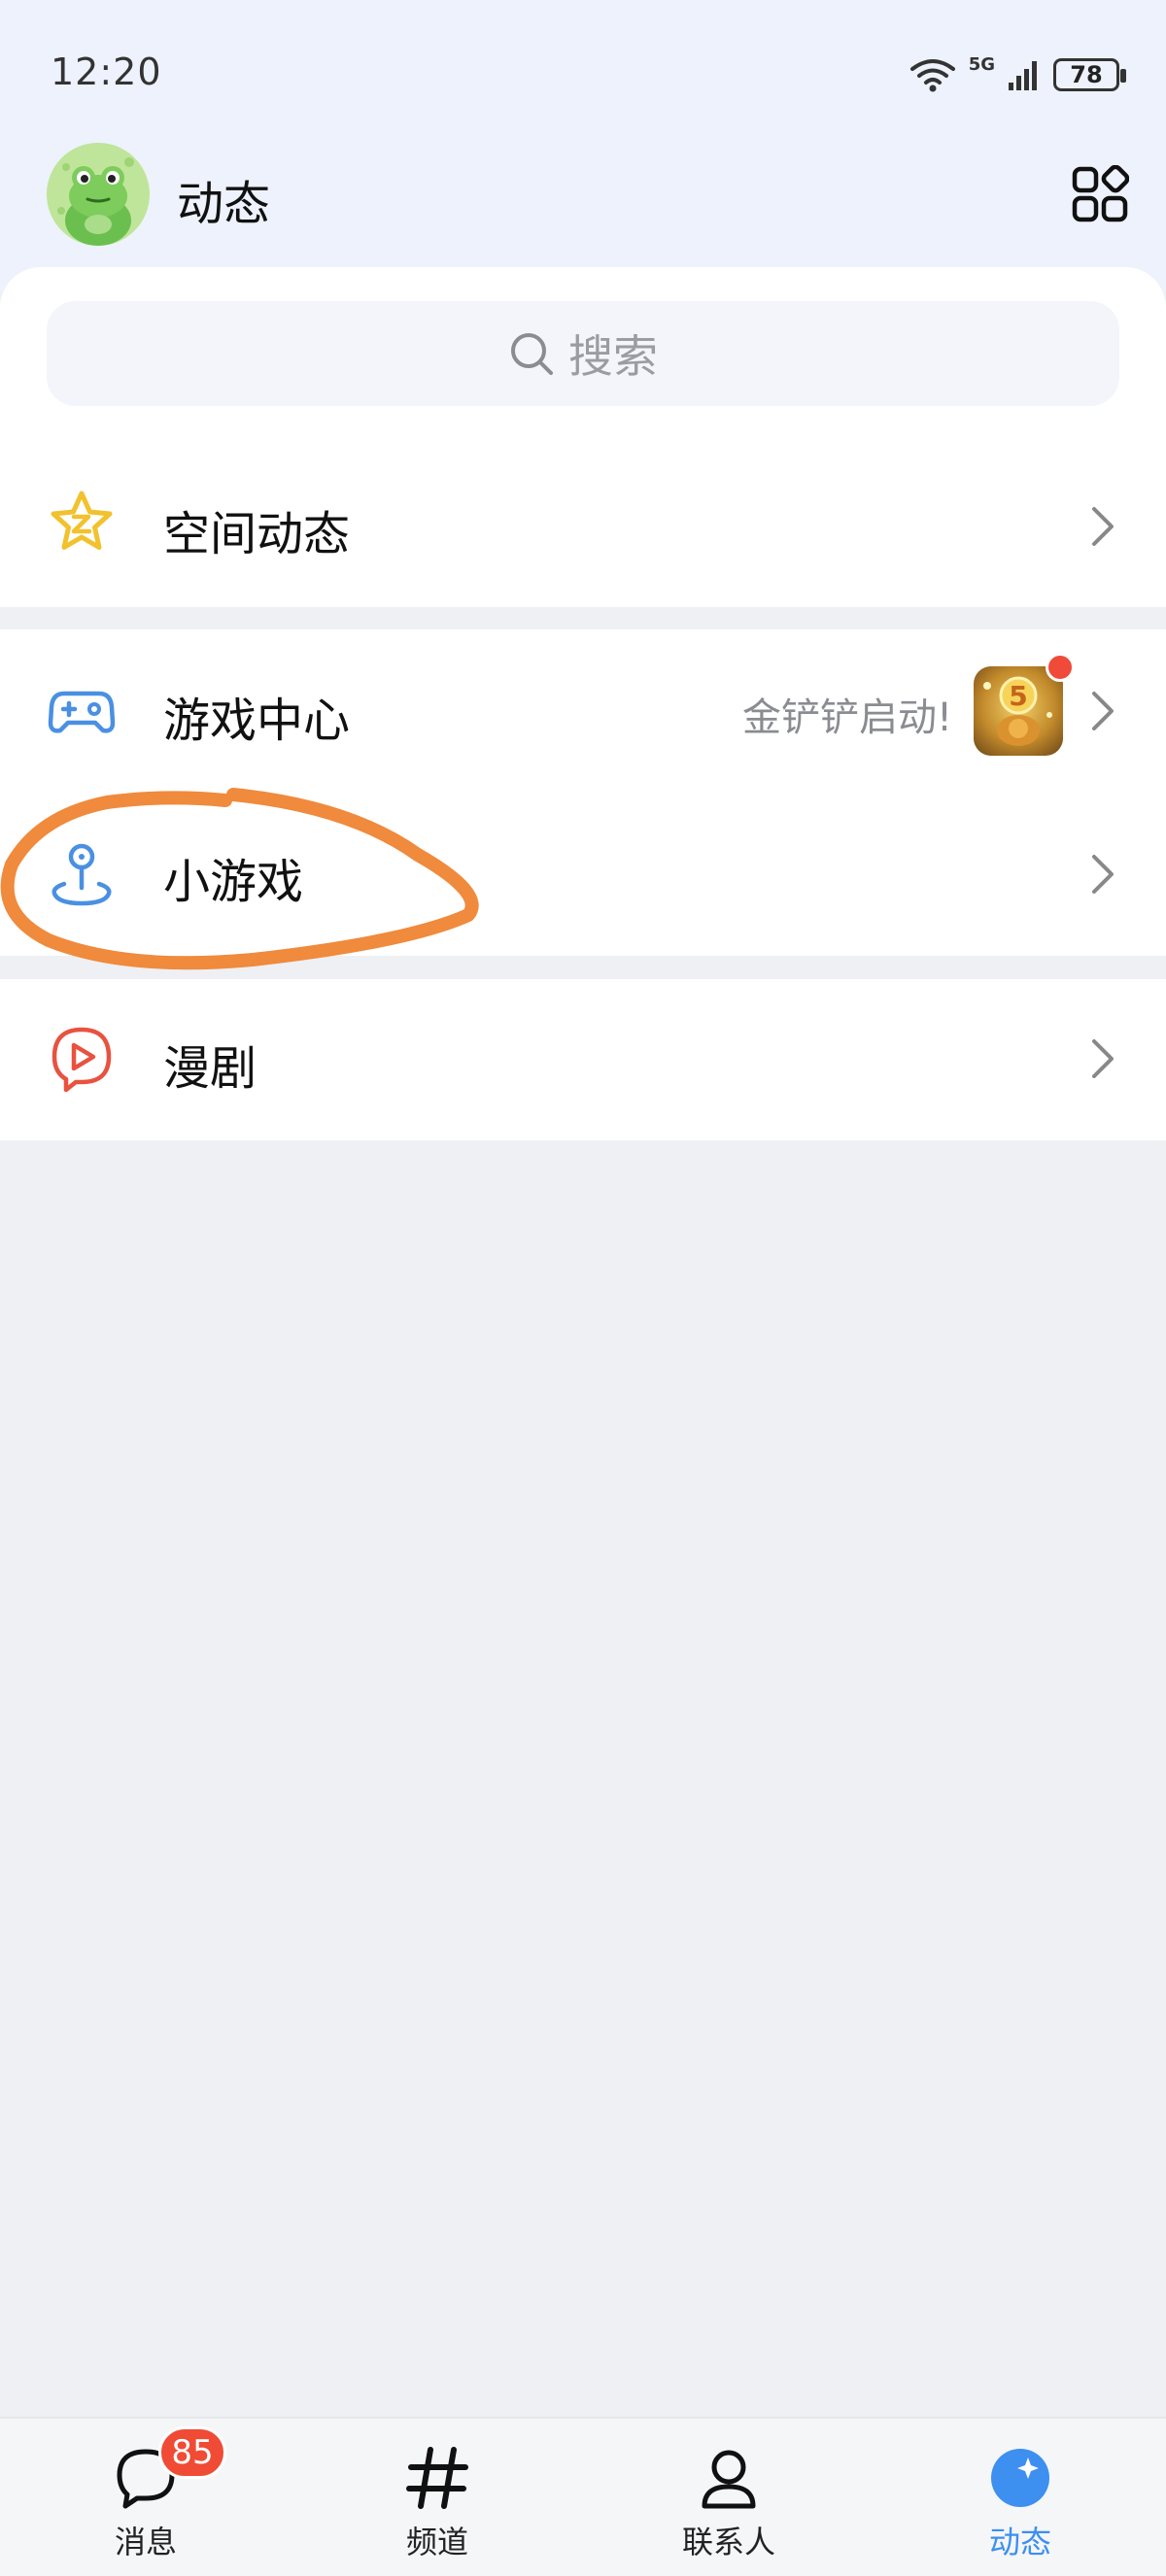 The width and height of the screenshot is (1166, 2576). I want to click on search-icon, so click(532, 354).